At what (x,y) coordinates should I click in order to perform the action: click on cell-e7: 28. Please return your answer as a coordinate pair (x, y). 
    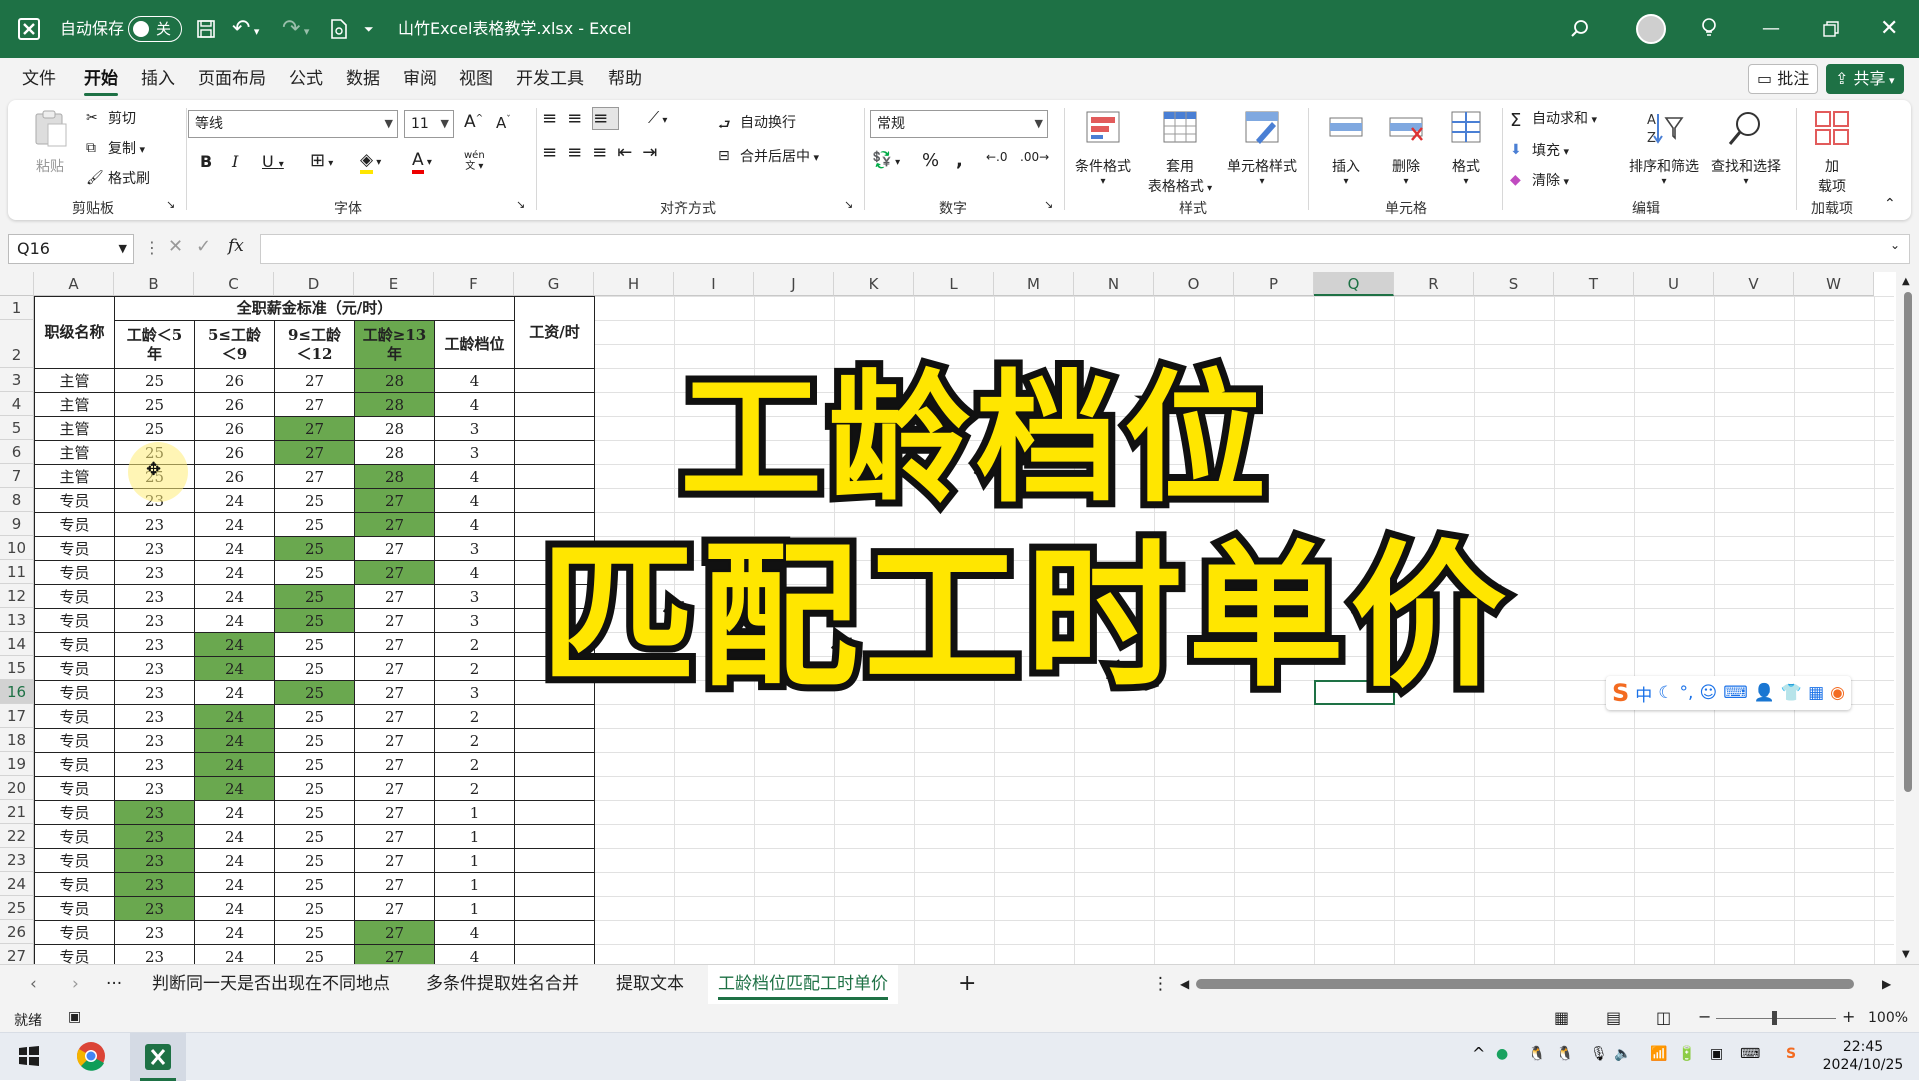
    Looking at the image, I should click on (394, 476).